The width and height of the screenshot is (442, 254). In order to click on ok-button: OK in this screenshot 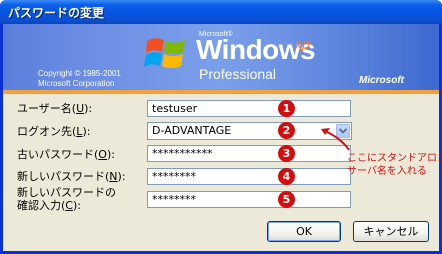, I will do `click(304, 231)`.